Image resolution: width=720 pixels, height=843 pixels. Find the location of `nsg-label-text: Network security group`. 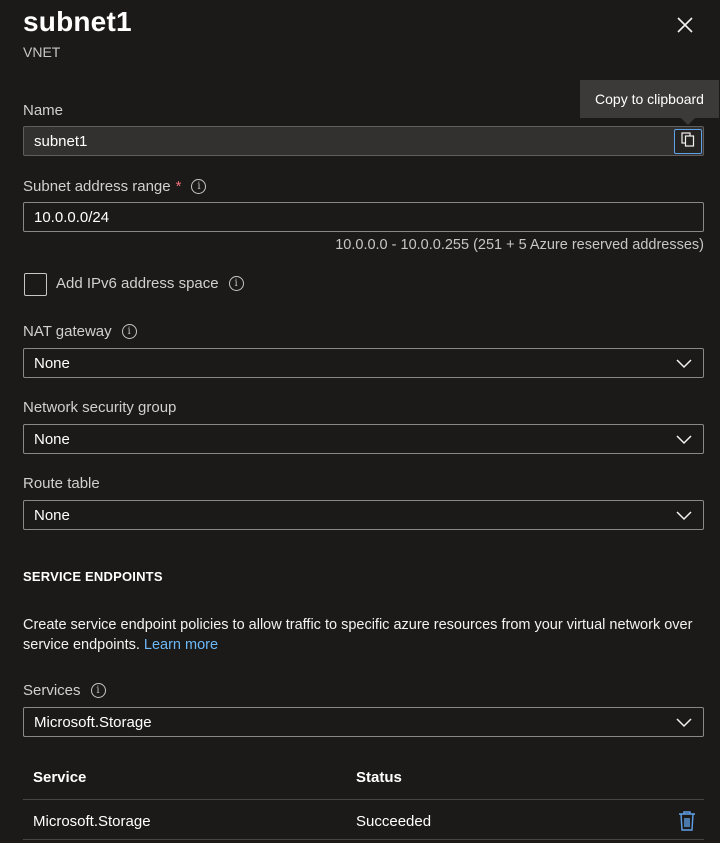

nsg-label-text: Network security group is located at coordinates (100, 407).